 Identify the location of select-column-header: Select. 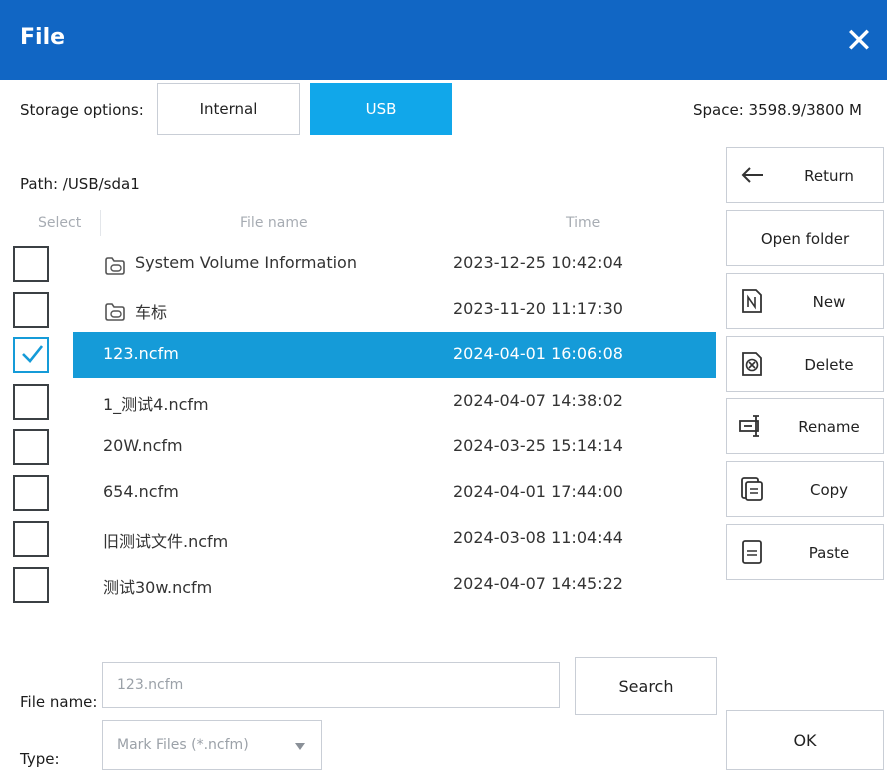
(60, 223).